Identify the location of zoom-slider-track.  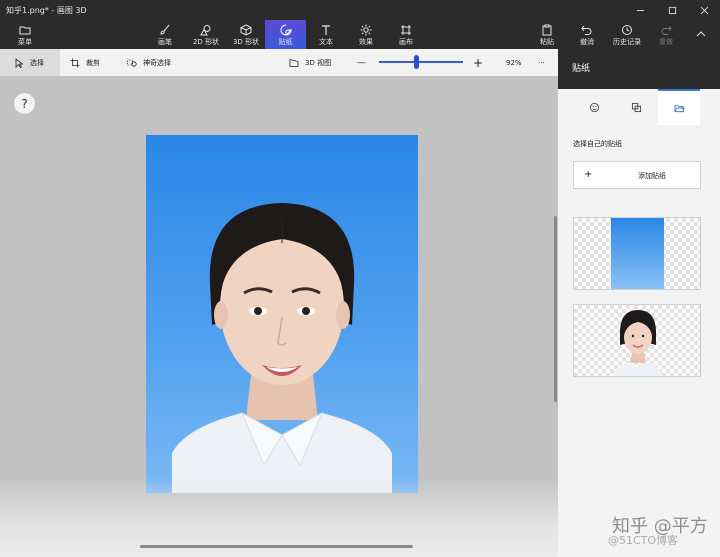
(421, 62).